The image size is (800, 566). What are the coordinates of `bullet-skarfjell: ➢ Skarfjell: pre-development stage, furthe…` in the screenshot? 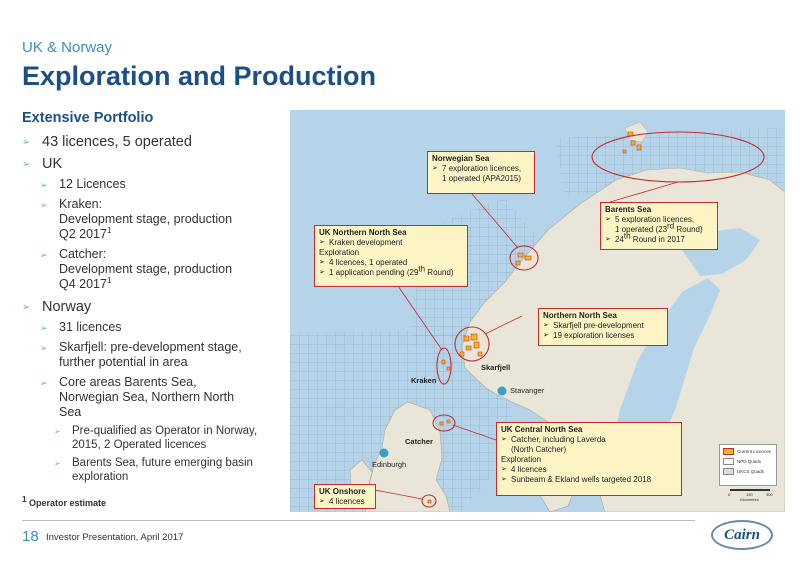 It's located at (141, 354).